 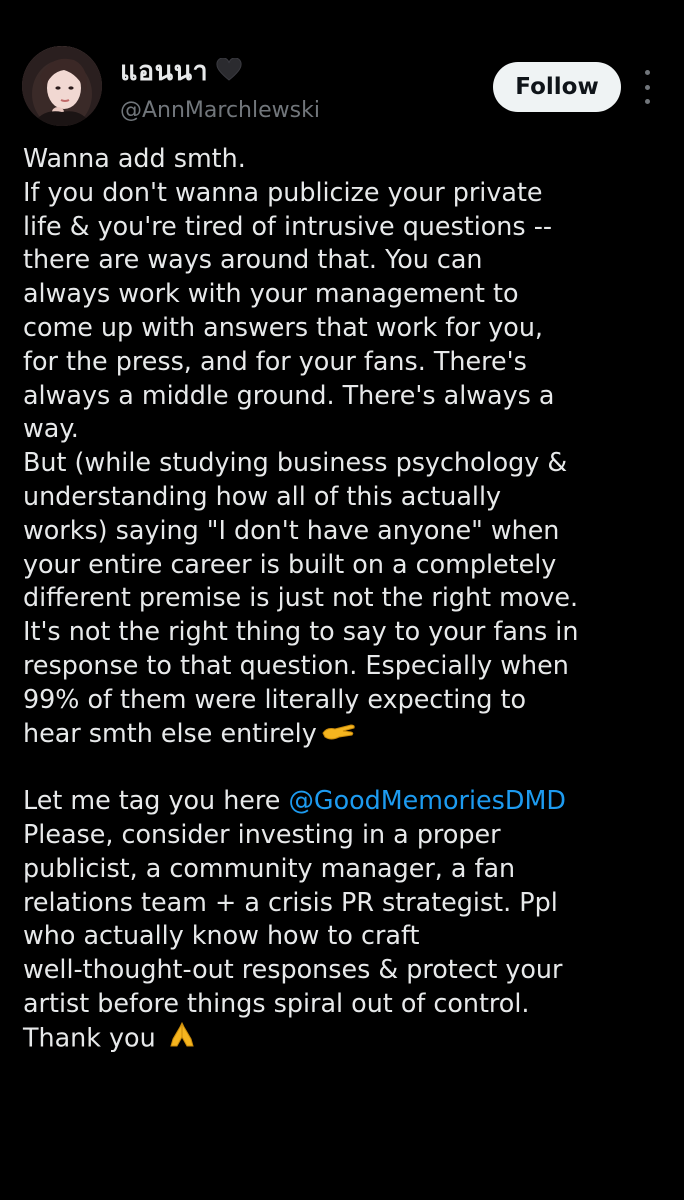 I want to click on mention-link: @GoodMemoriesDMD, so click(x=427, y=800).